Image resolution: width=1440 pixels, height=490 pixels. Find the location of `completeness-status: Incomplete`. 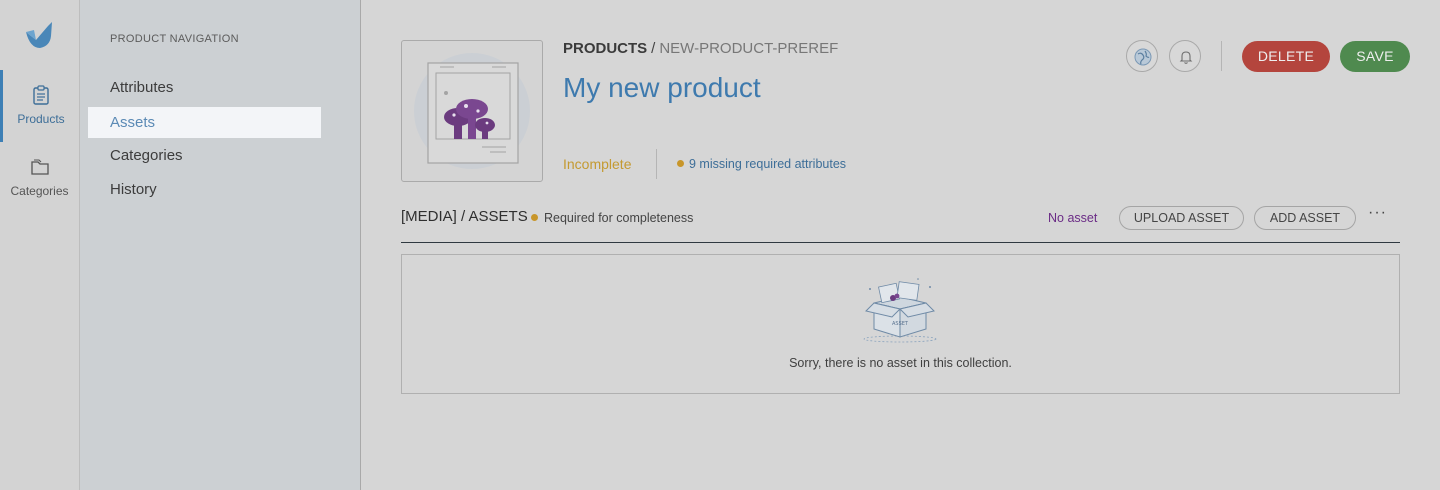

completeness-status: Incomplete is located at coordinates (597, 164).